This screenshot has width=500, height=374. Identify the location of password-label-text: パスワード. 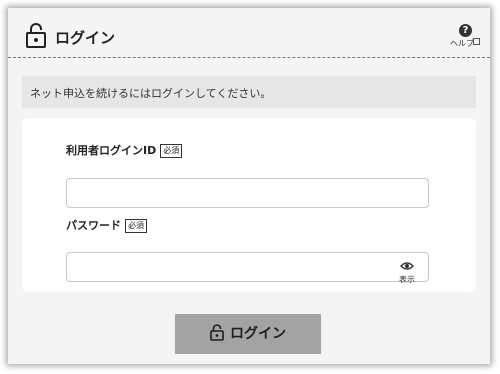
(93, 225).